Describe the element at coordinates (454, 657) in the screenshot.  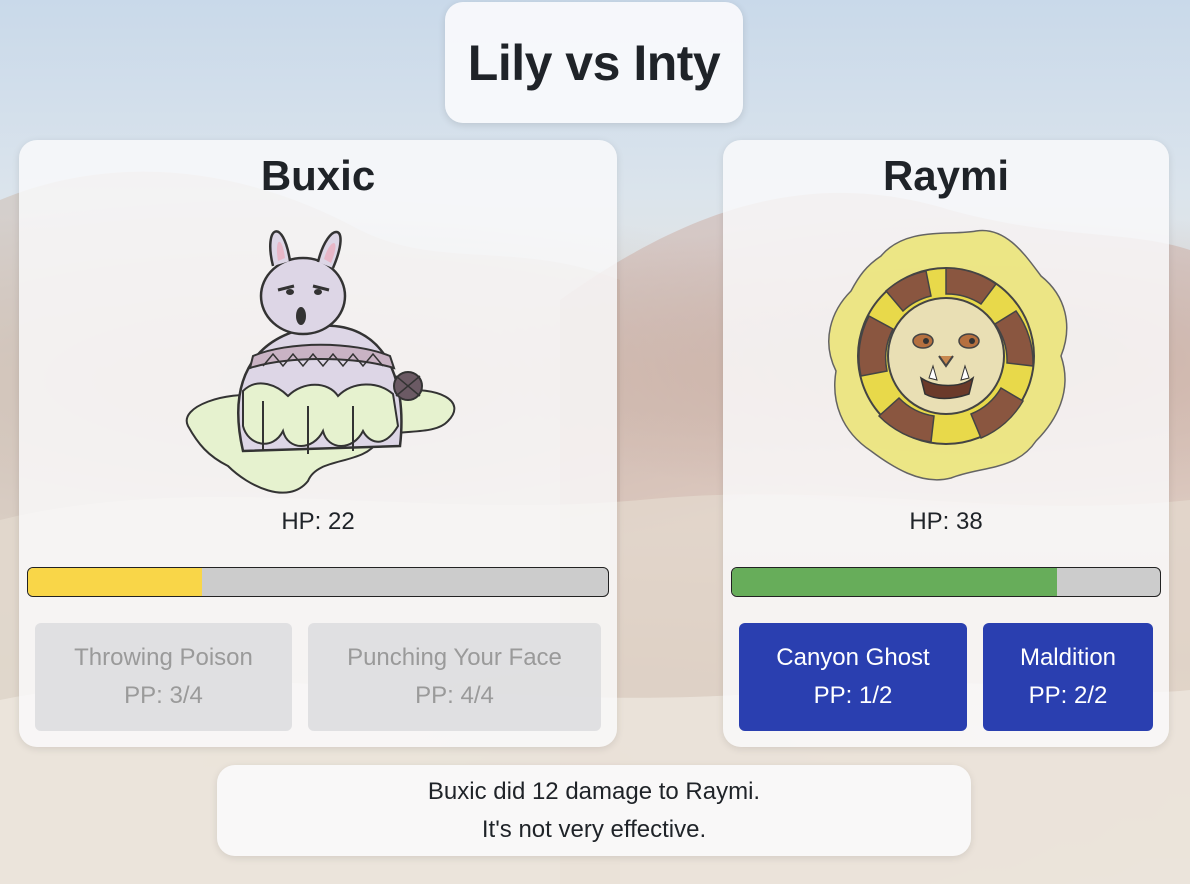
I see `move-name: Punching Your Face` at that location.